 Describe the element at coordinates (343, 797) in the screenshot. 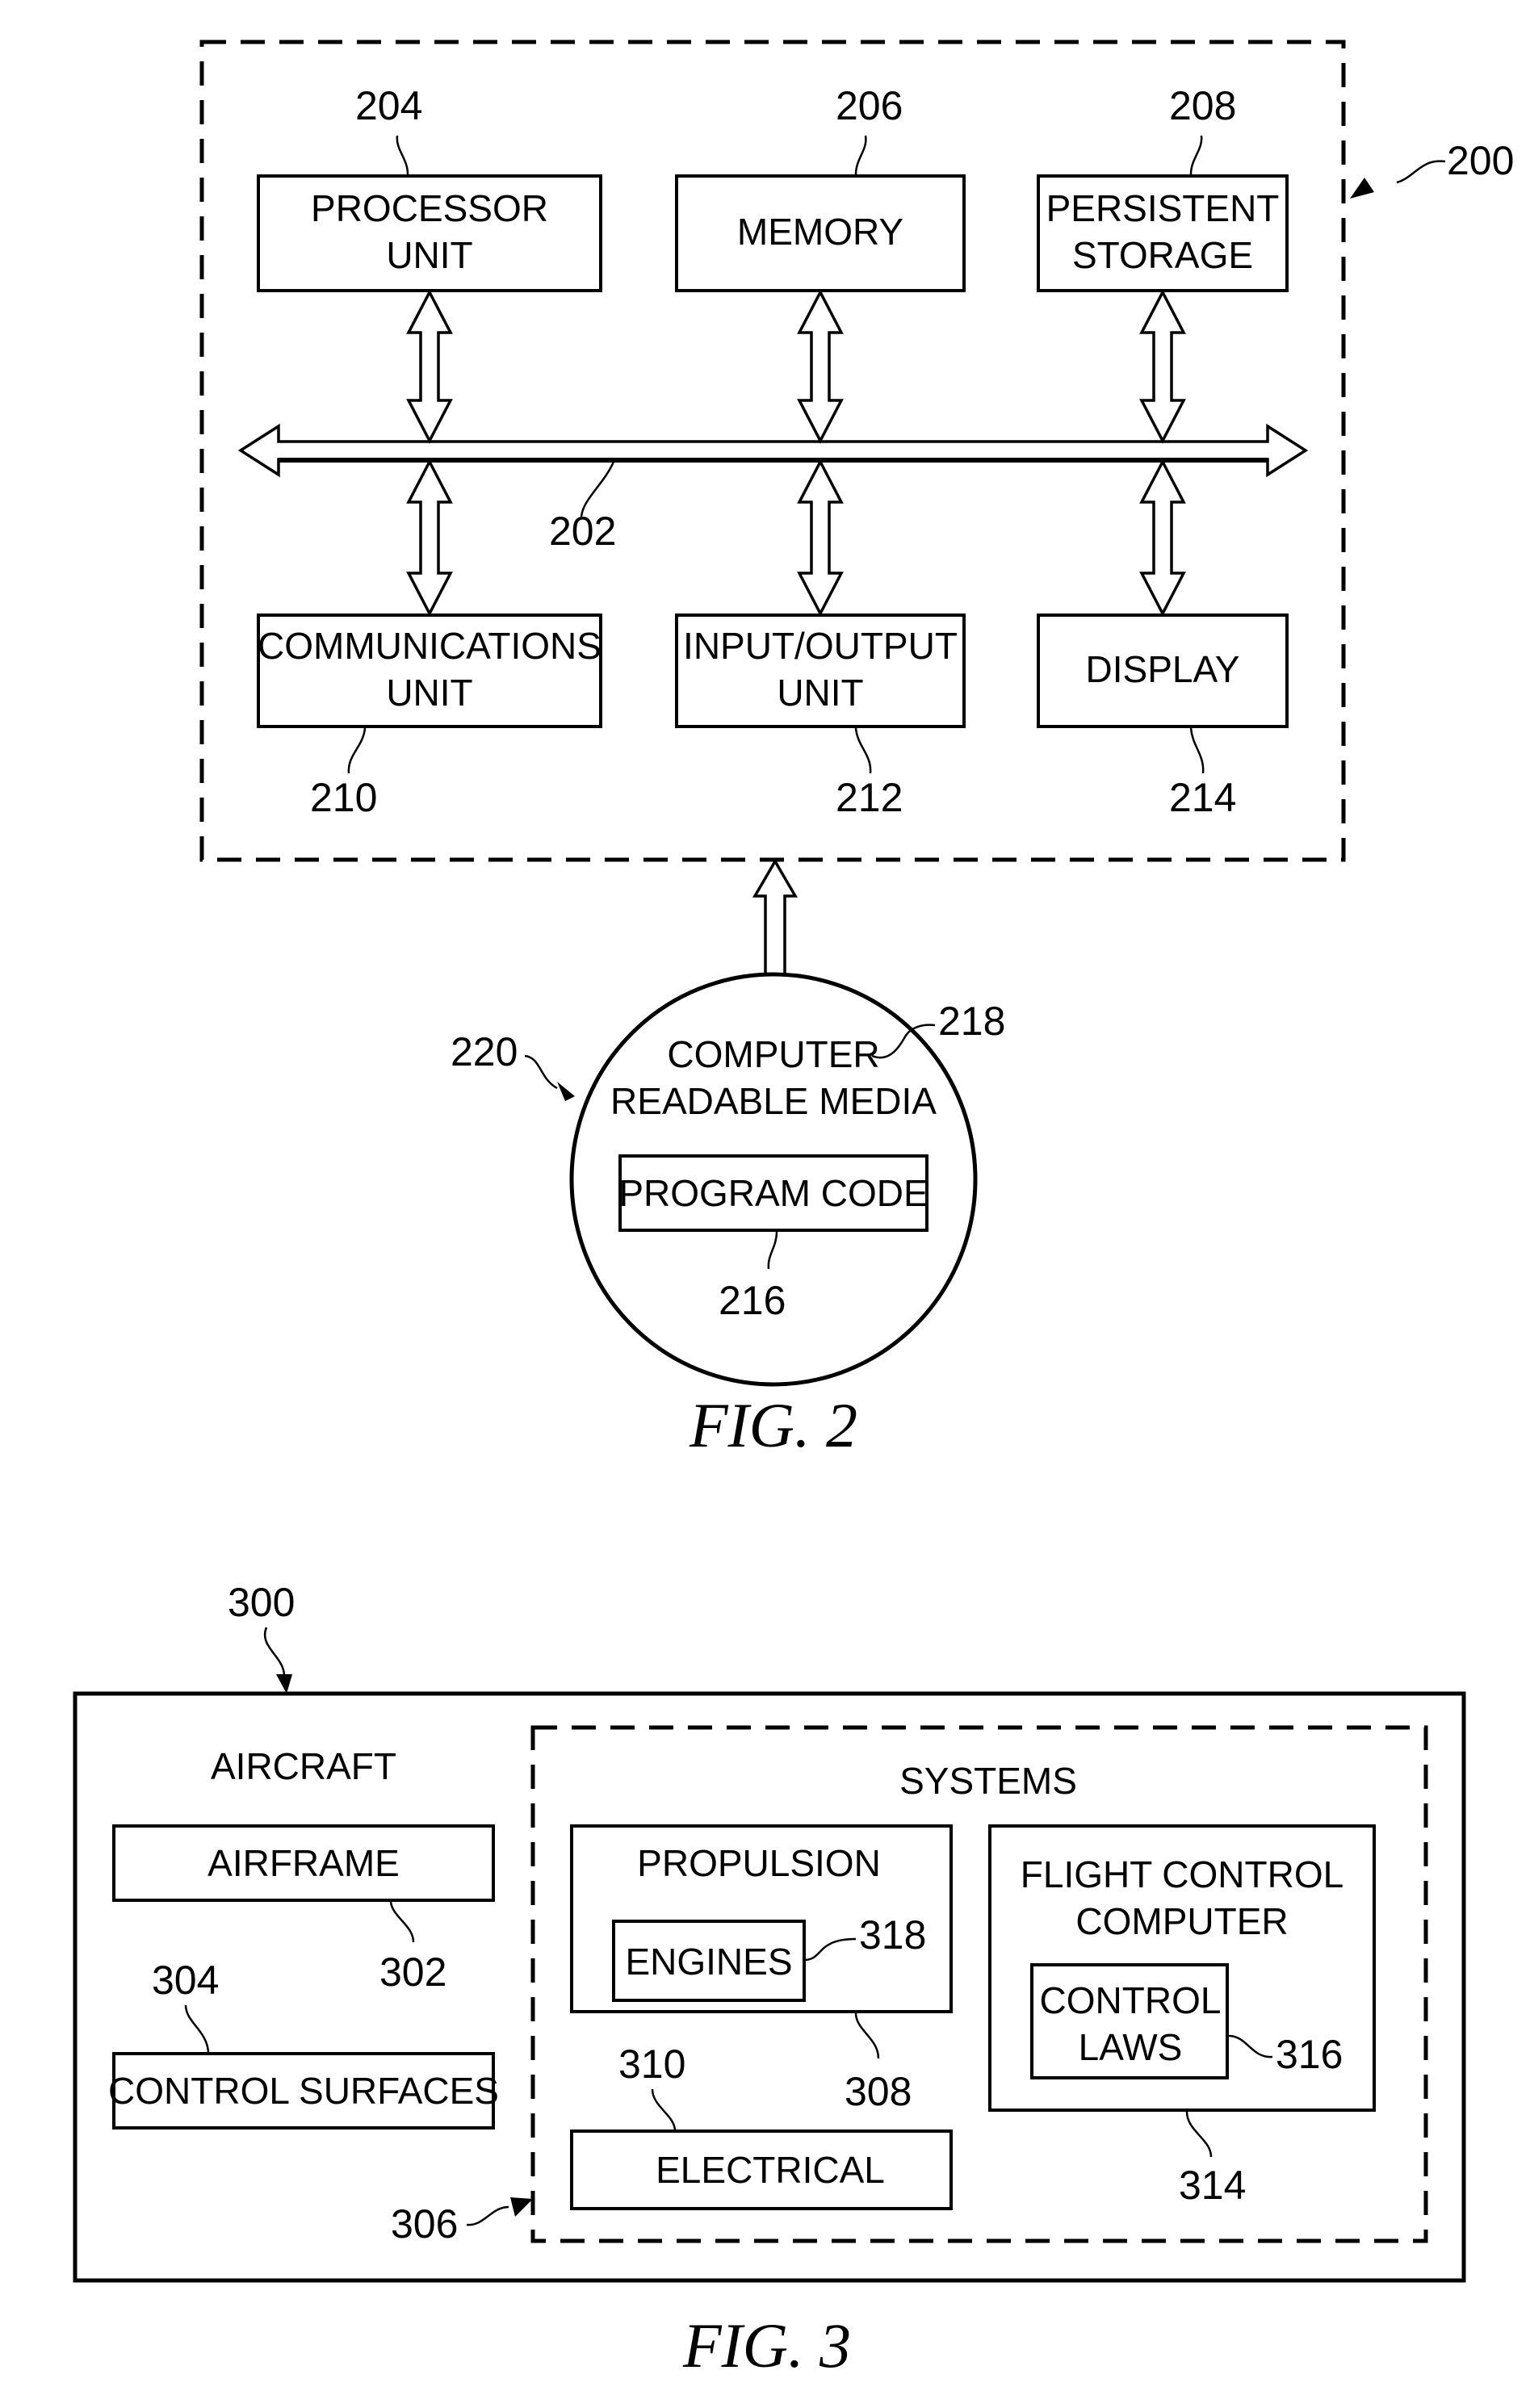

I see `ref-210: 210` at that location.